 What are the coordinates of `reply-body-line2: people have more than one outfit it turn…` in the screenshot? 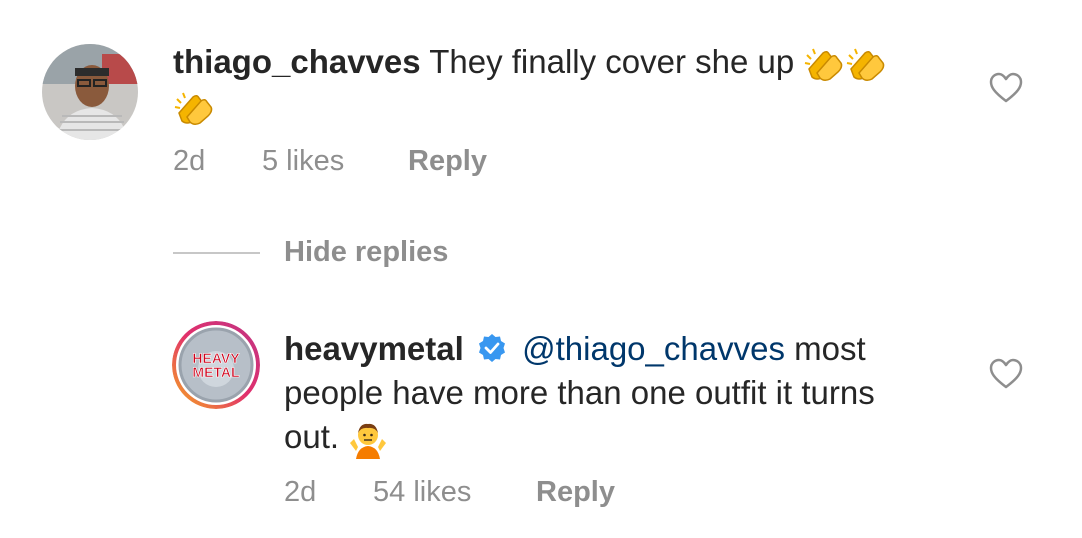 It's located at (579, 392).